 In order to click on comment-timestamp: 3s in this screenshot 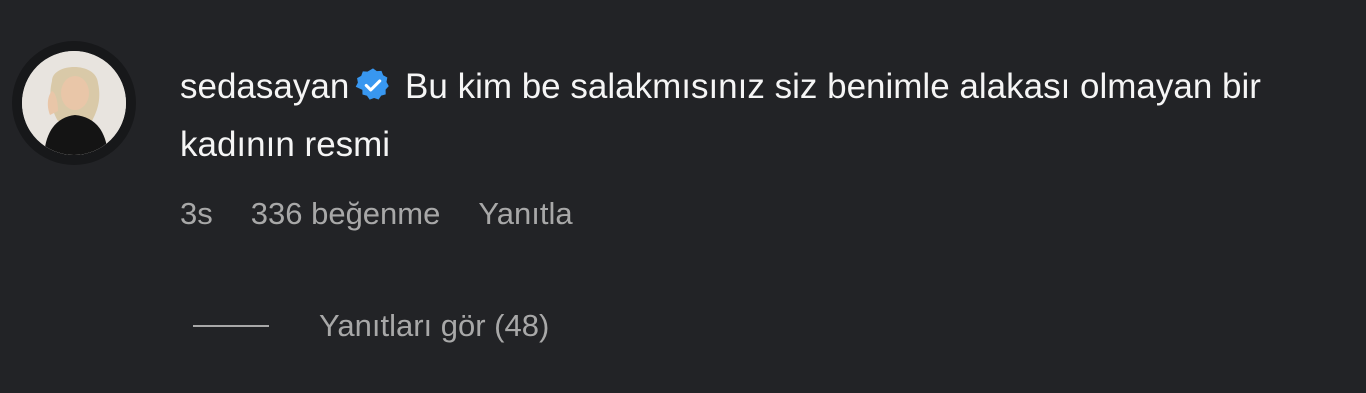, I will do `click(196, 214)`.